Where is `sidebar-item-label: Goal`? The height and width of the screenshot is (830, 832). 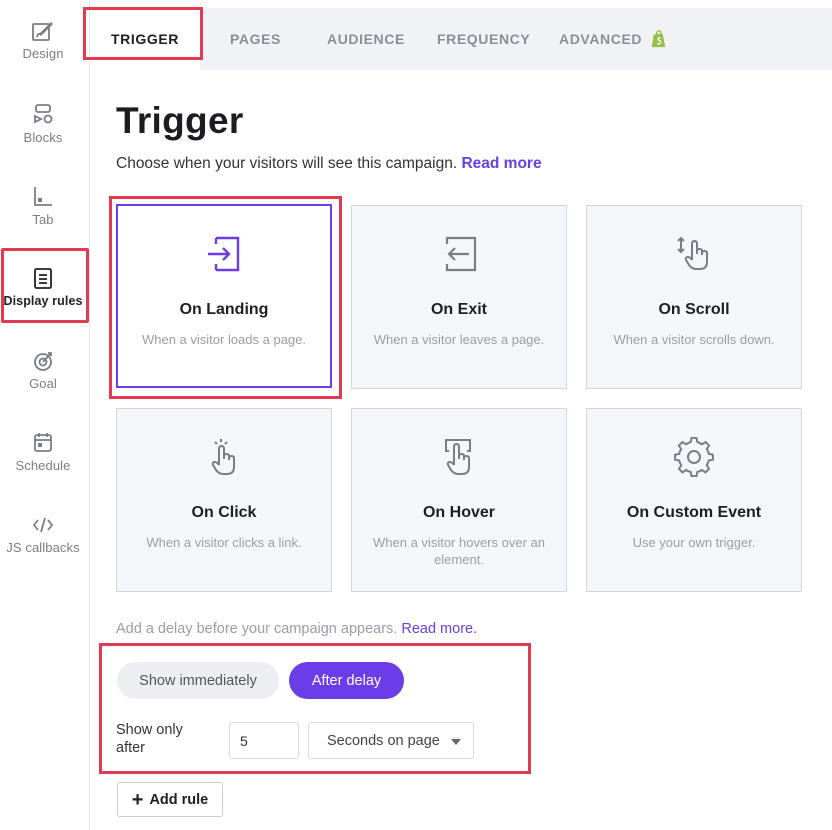 sidebar-item-label: Goal is located at coordinates (43, 383).